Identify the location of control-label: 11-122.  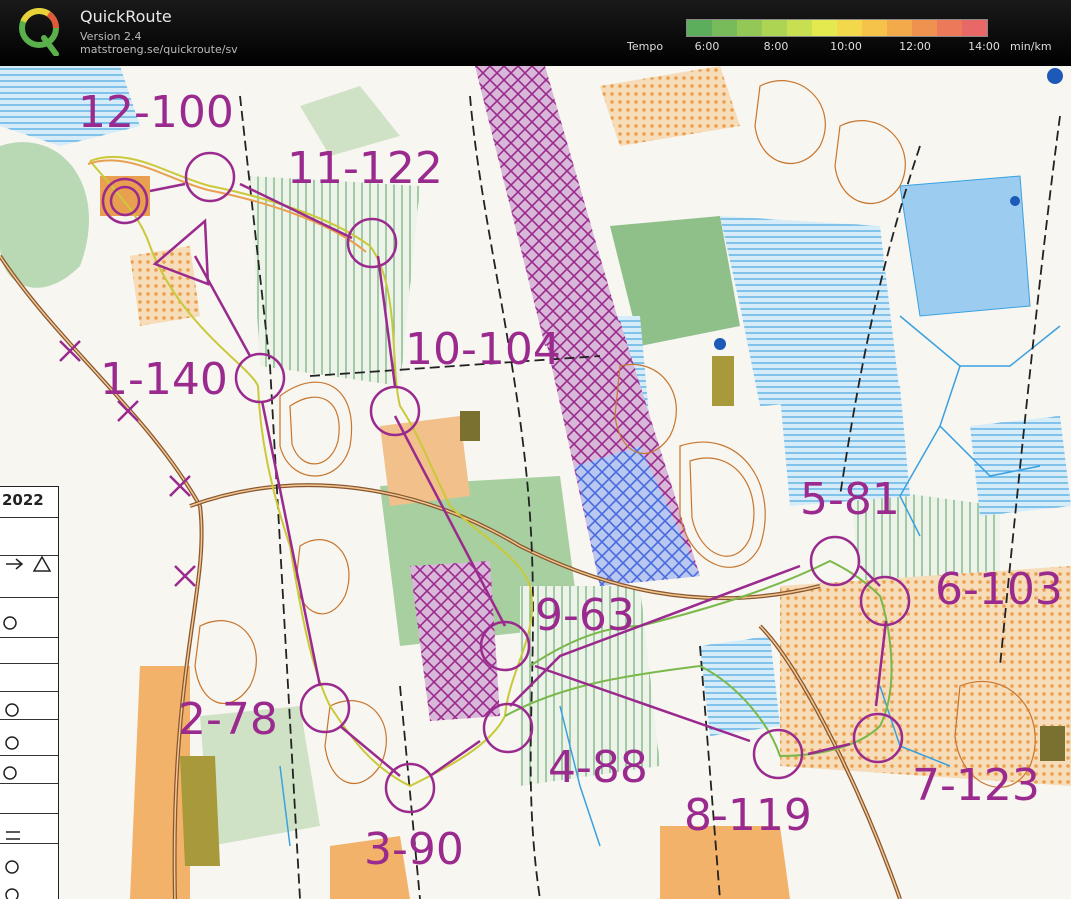
(365, 168).